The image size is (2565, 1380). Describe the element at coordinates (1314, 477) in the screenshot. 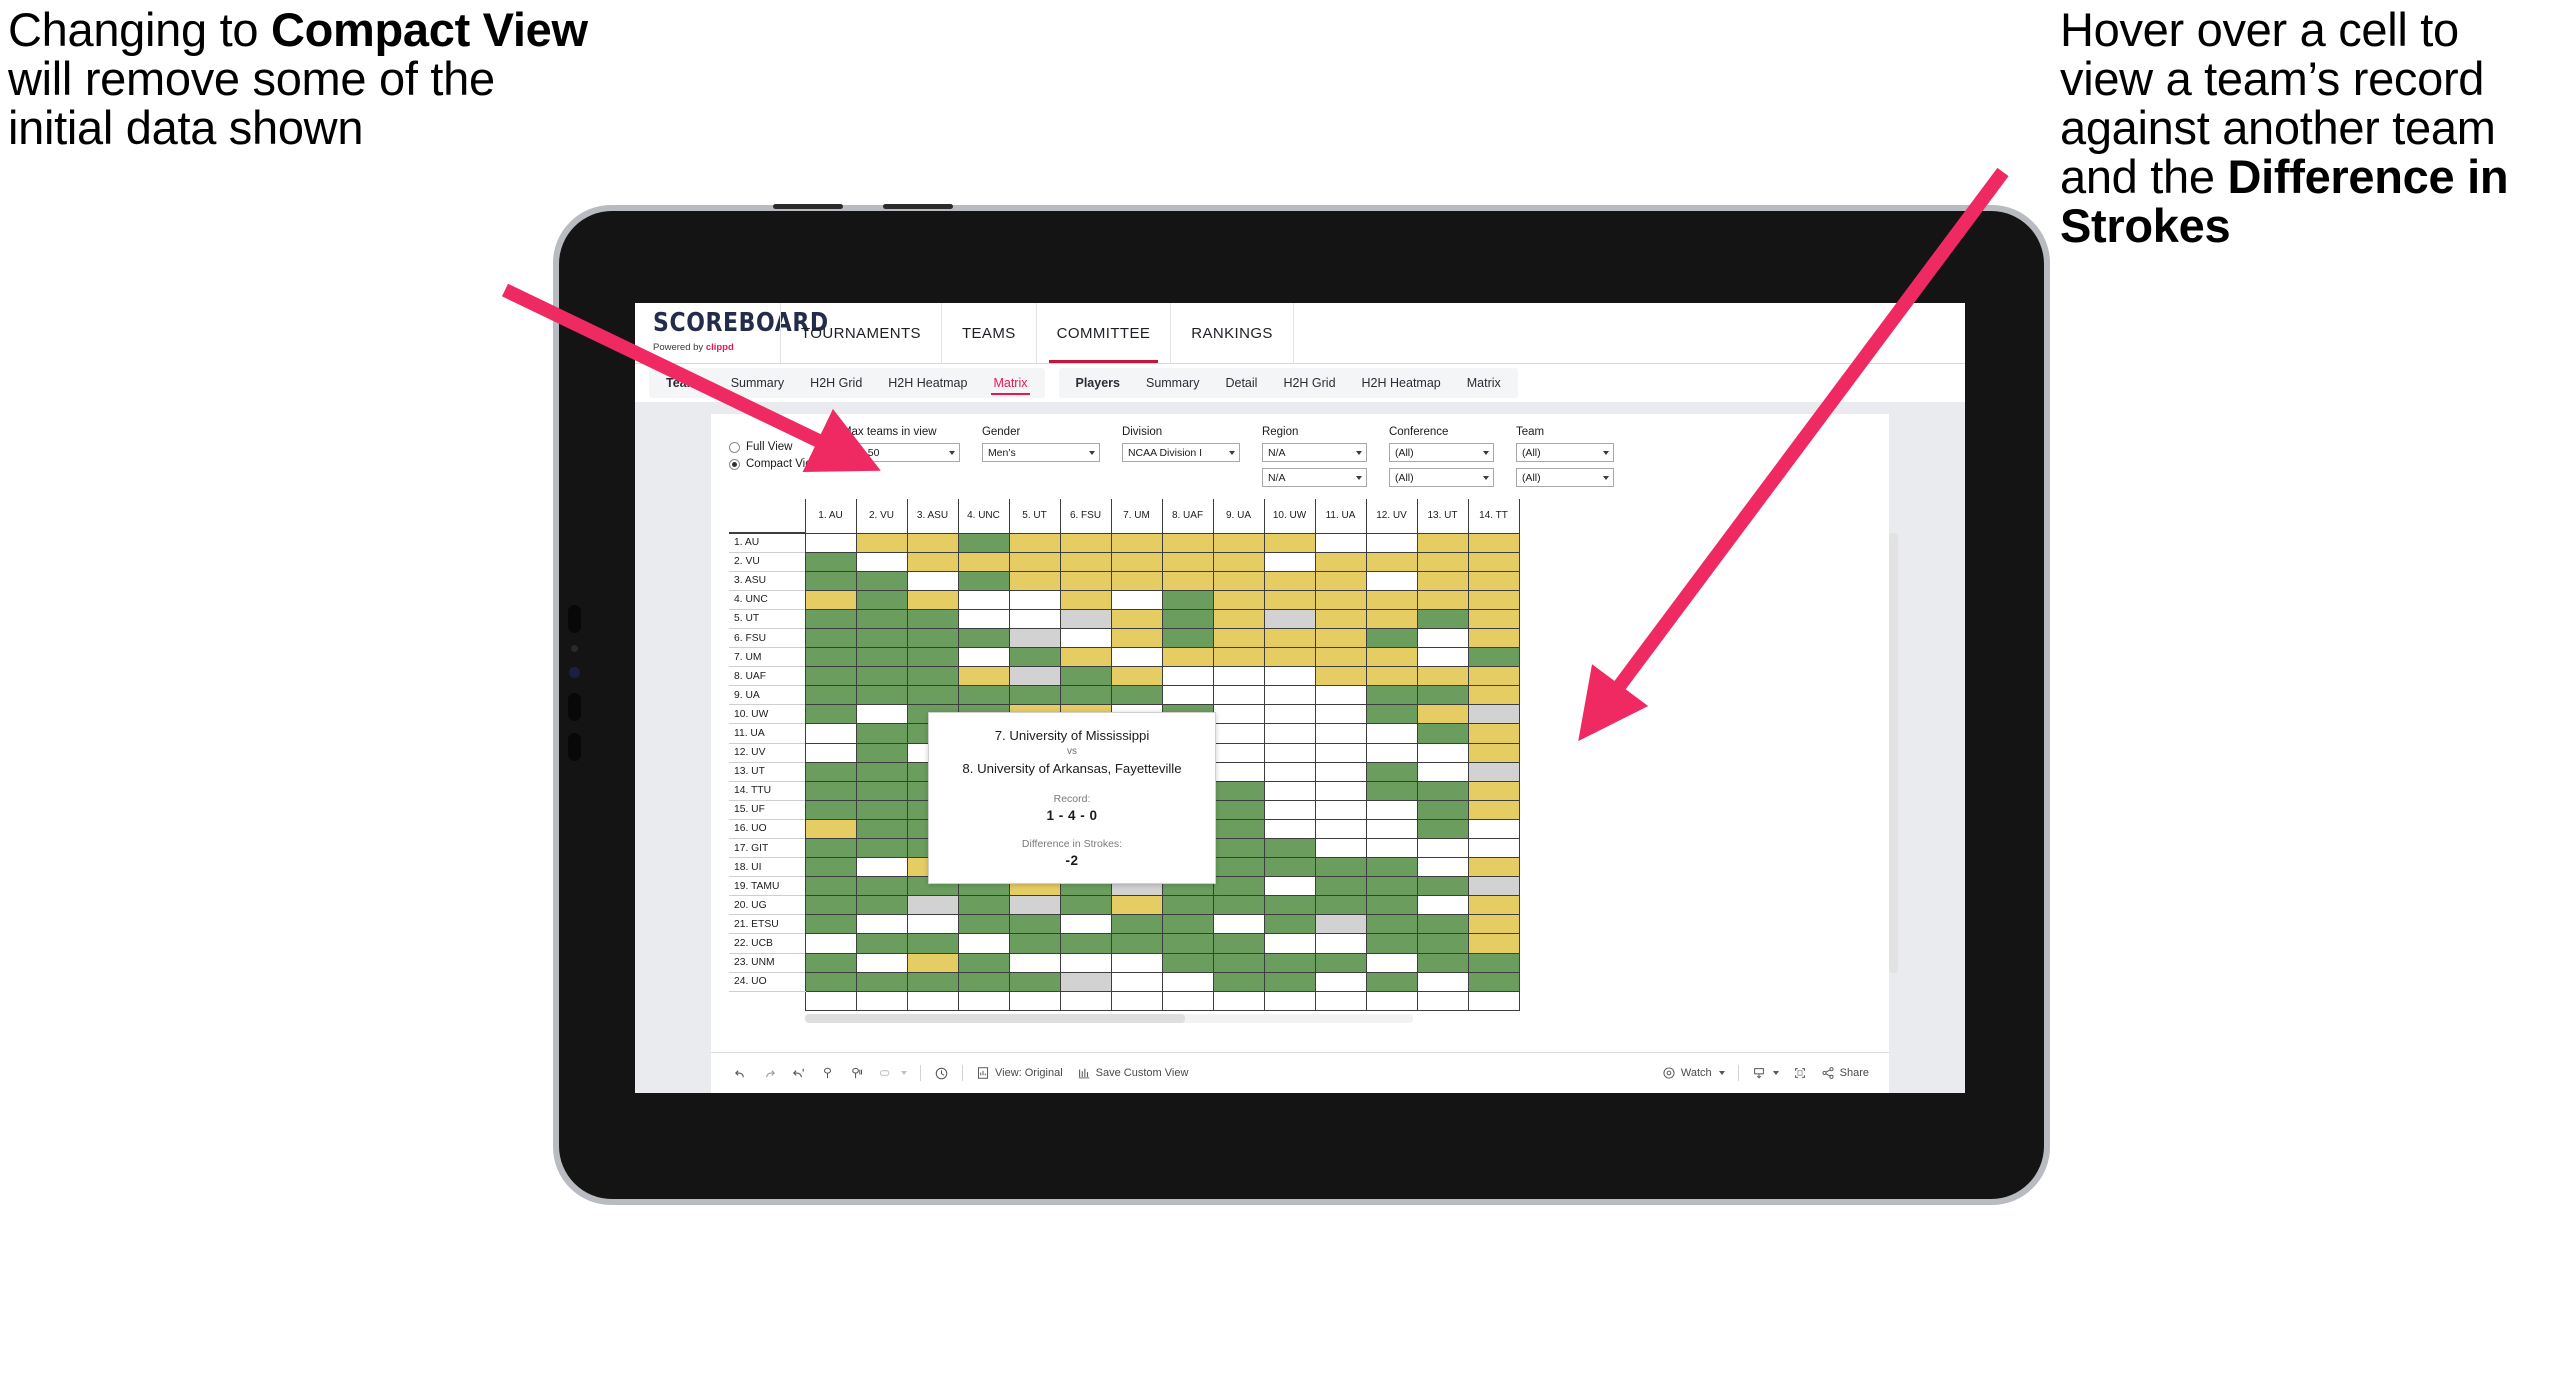

I see `filter-region-select-2: N/A` at that location.